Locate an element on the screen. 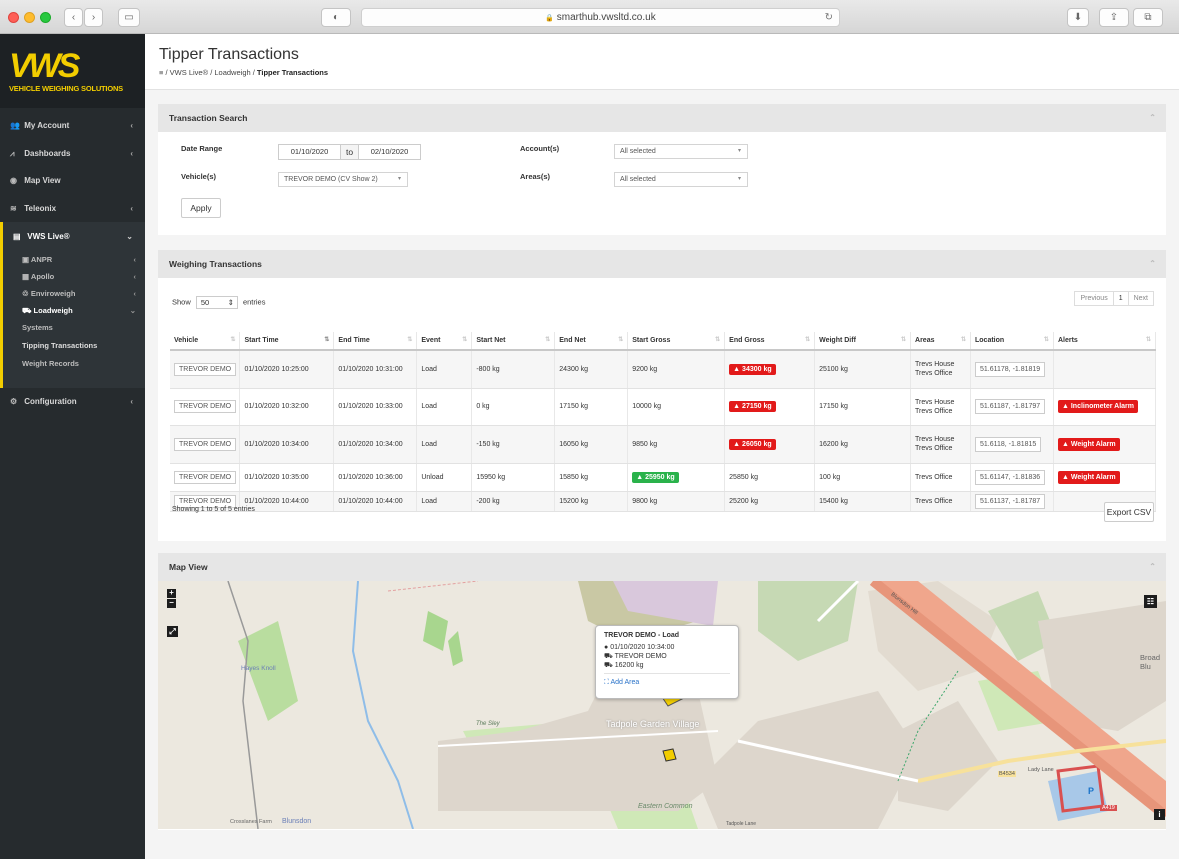  event-cell: Load is located at coordinates (444, 369).